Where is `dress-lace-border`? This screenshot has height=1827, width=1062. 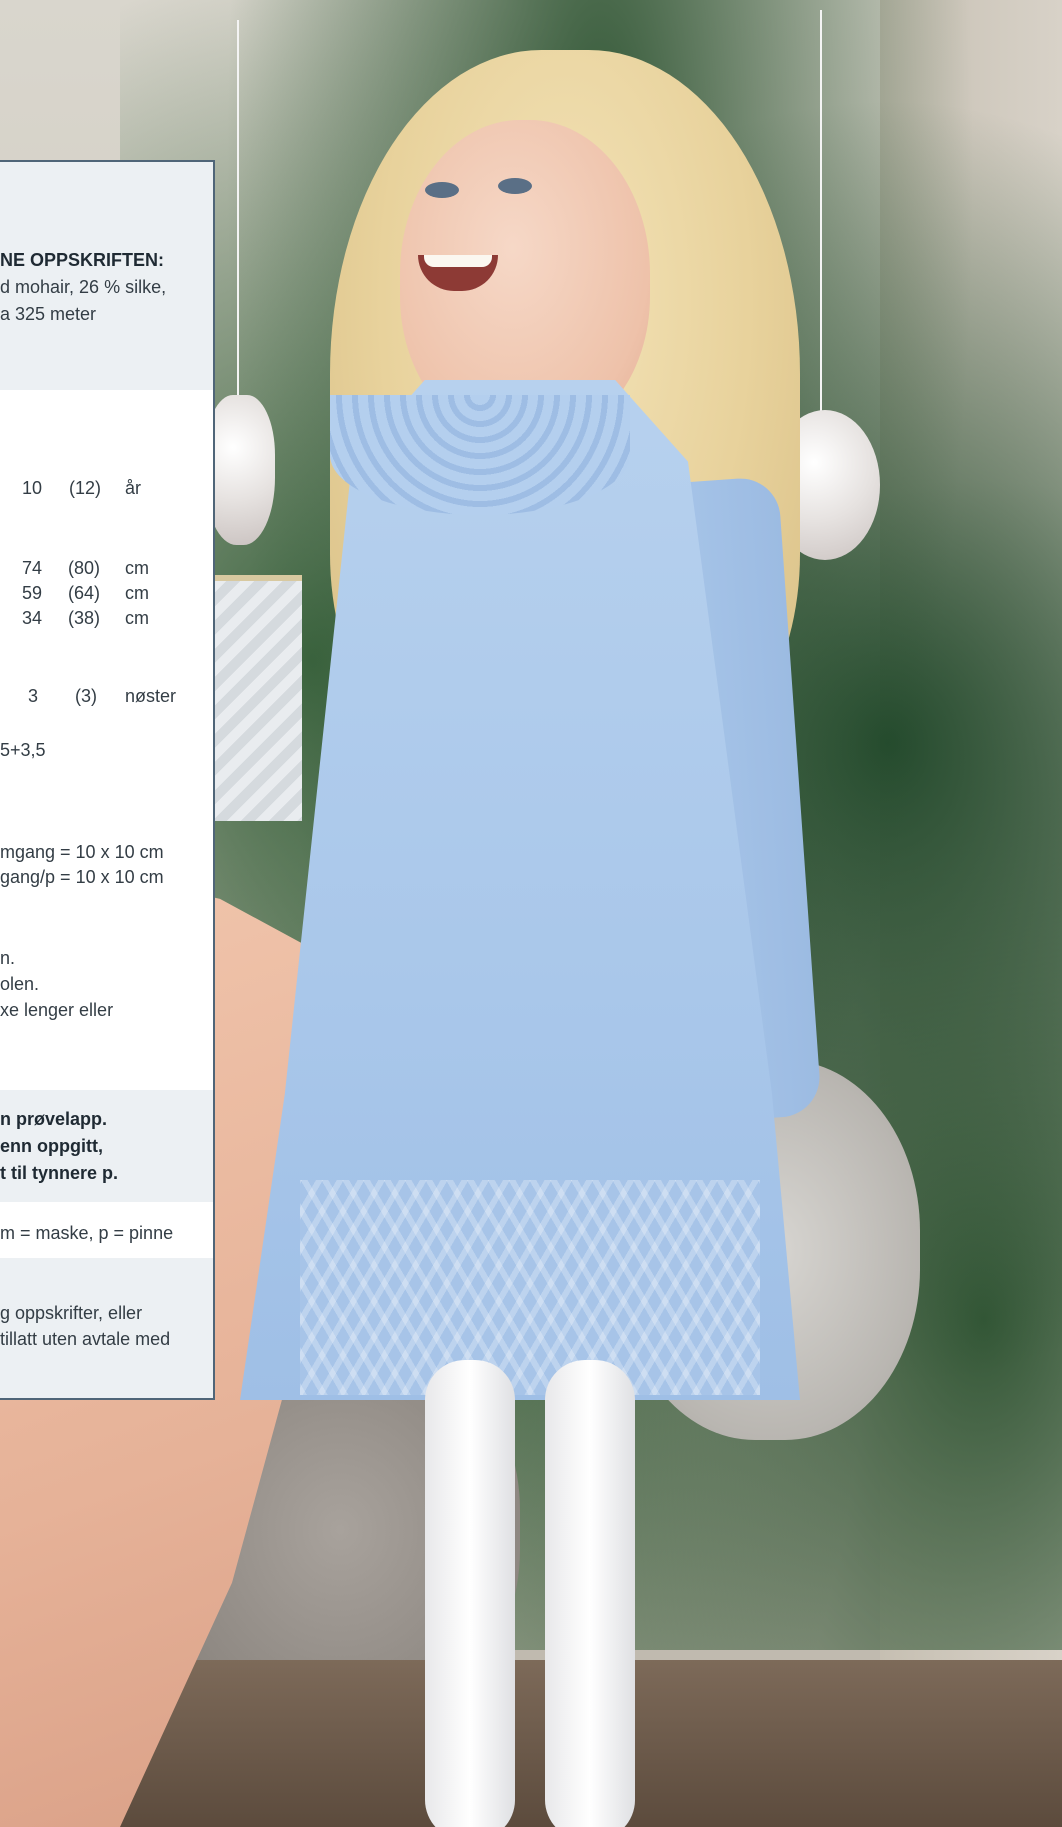
dress-lace-border is located at coordinates (530, 1287).